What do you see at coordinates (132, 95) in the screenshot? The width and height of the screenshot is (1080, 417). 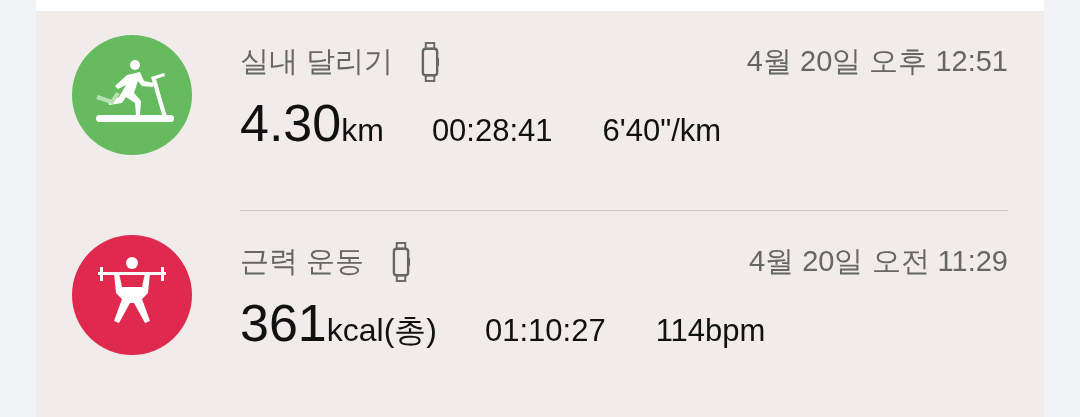 I see `treadmill-runner-icon` at bounding box center [132, 95].